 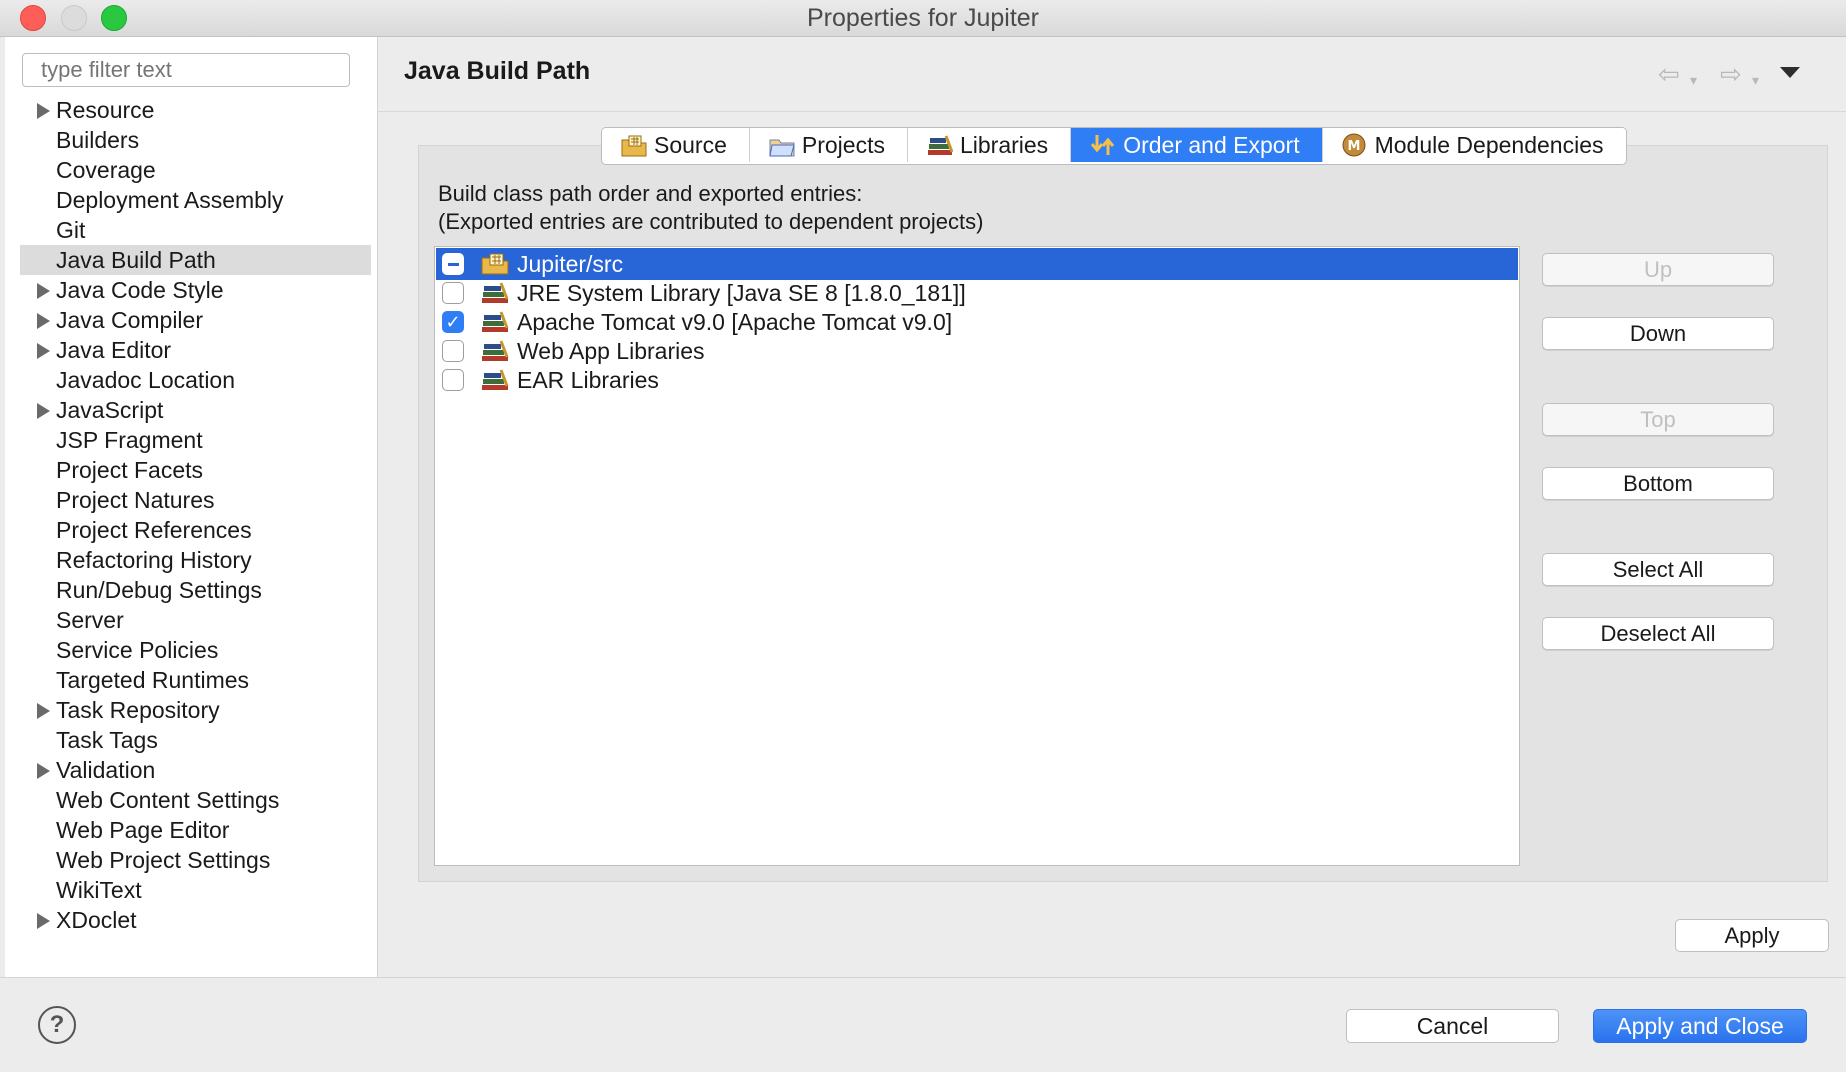 What do you see at coordinates (923, 18) in the screenshot?
I see `title-bar: Properties for Jupiter` at bounding box center [923, 18].